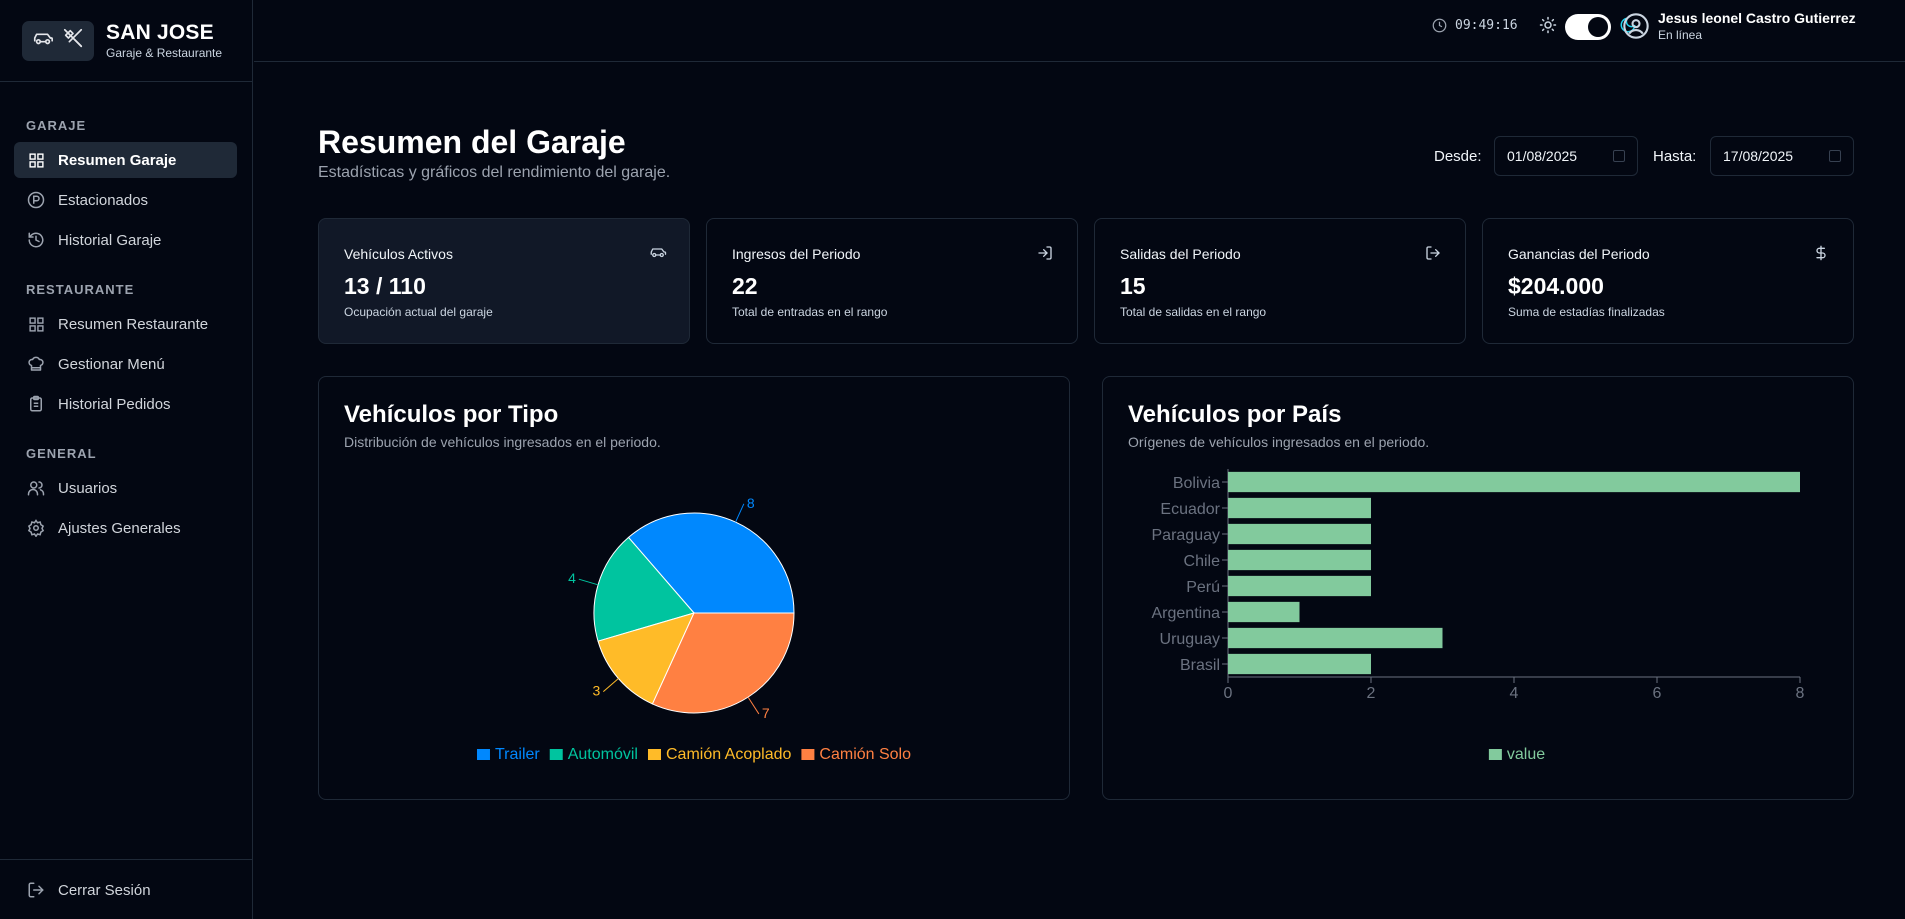  I want to click on chef-hat-icon, so click(36, 364).